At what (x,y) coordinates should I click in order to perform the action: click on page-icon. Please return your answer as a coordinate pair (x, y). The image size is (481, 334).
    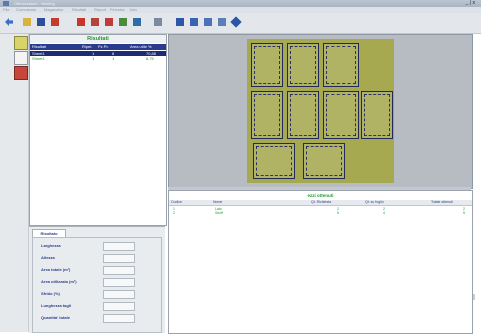
    Looking at the image, I should click on (21, 58).